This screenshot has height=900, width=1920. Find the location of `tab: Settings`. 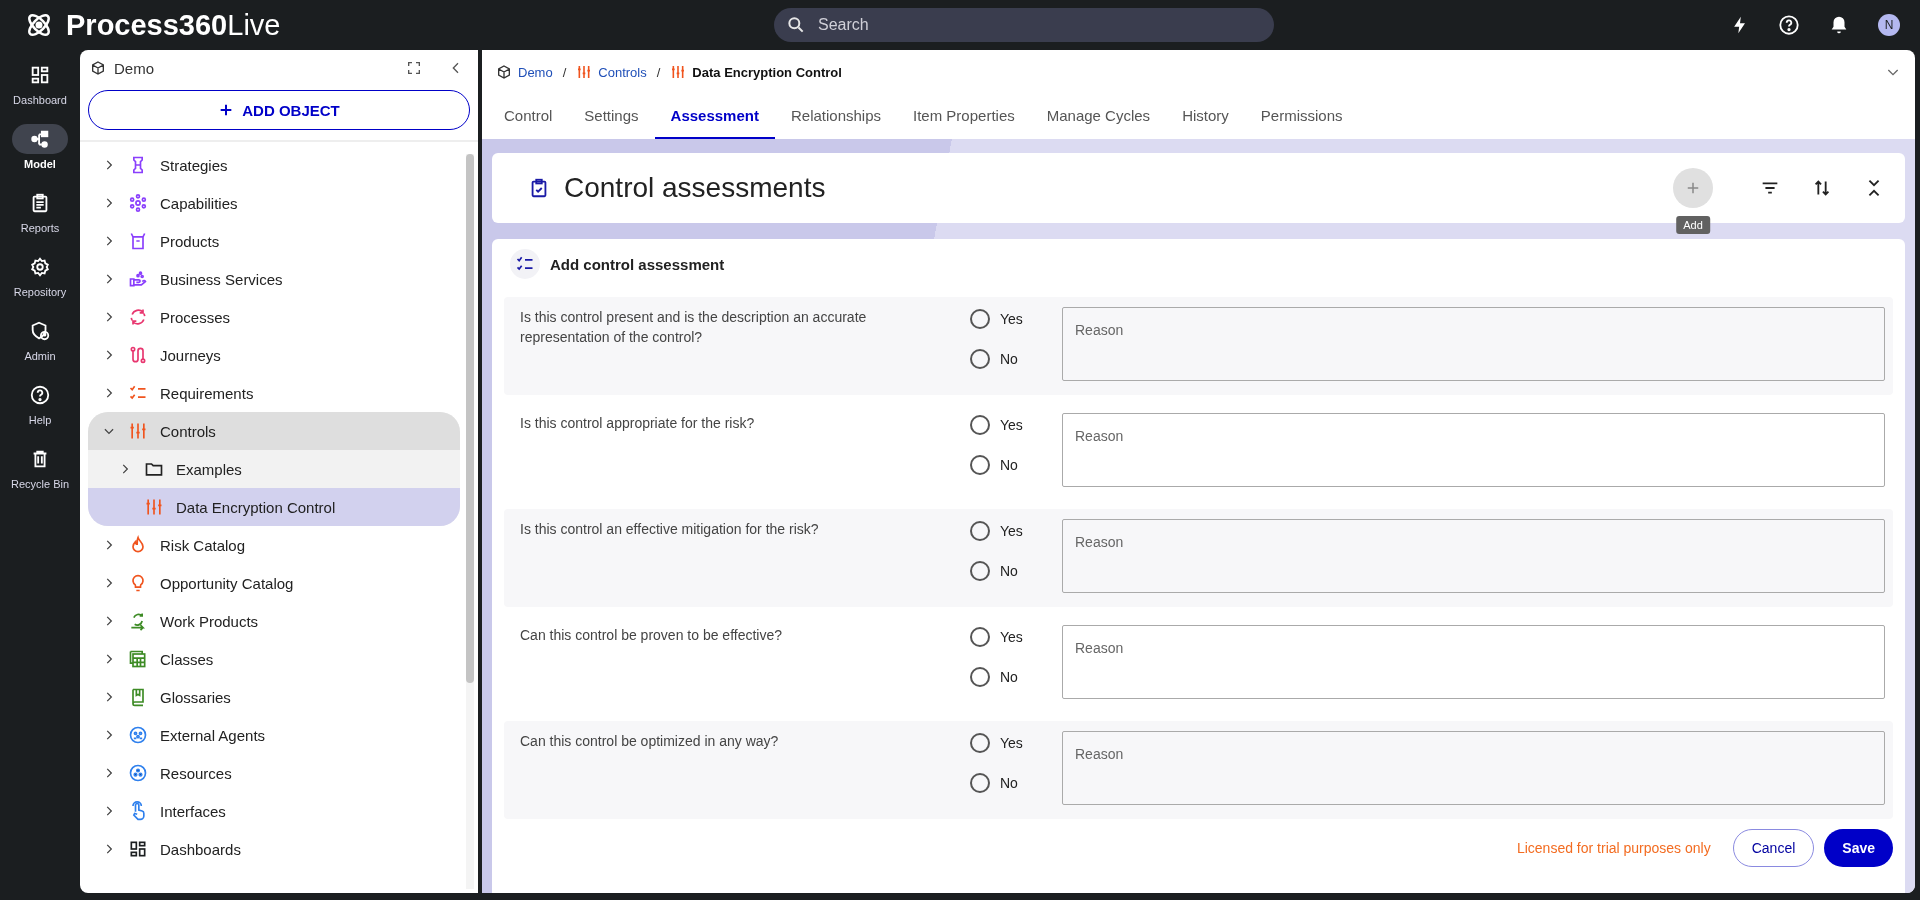

tab: Settings is located at coordinates (611, 116).